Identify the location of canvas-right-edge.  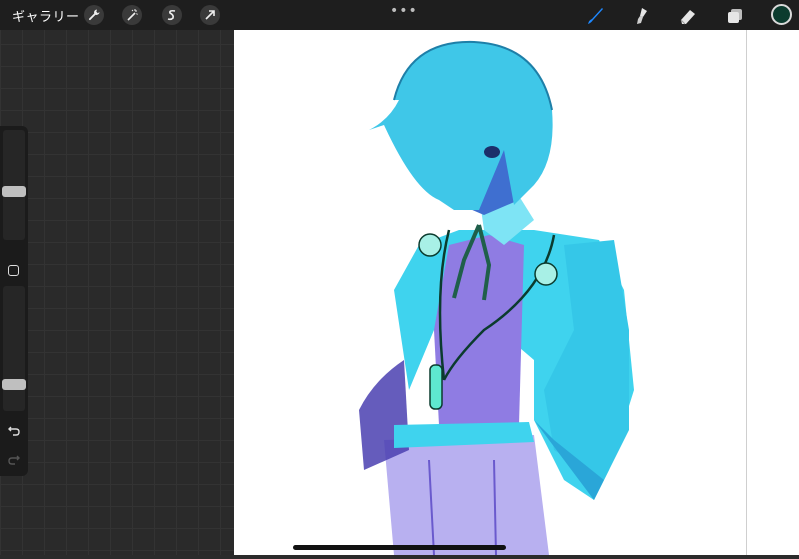
(746, 292).